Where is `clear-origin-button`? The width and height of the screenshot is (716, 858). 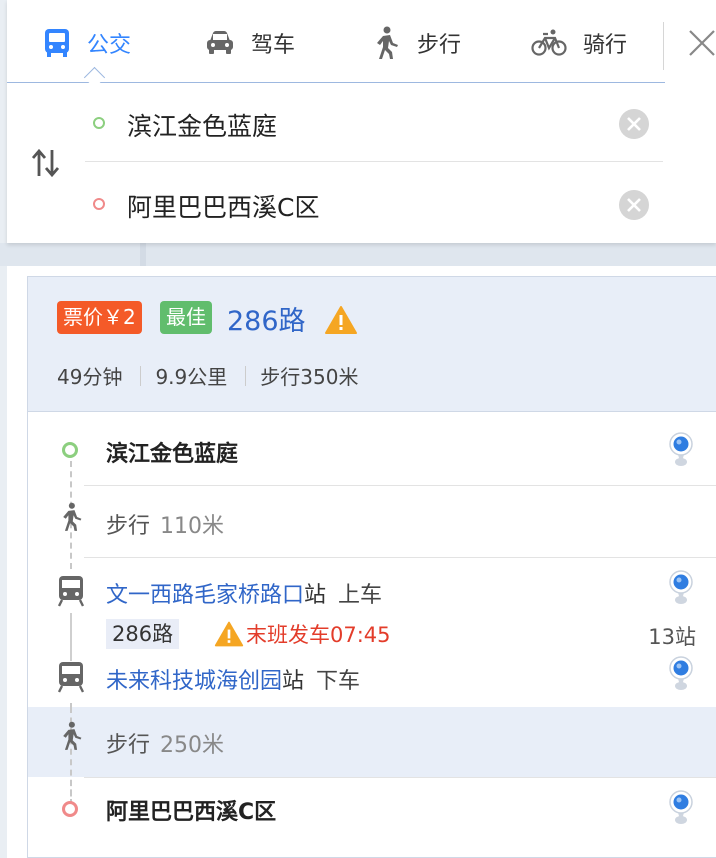
clear-origin-button is located at coordinates (634, 124).